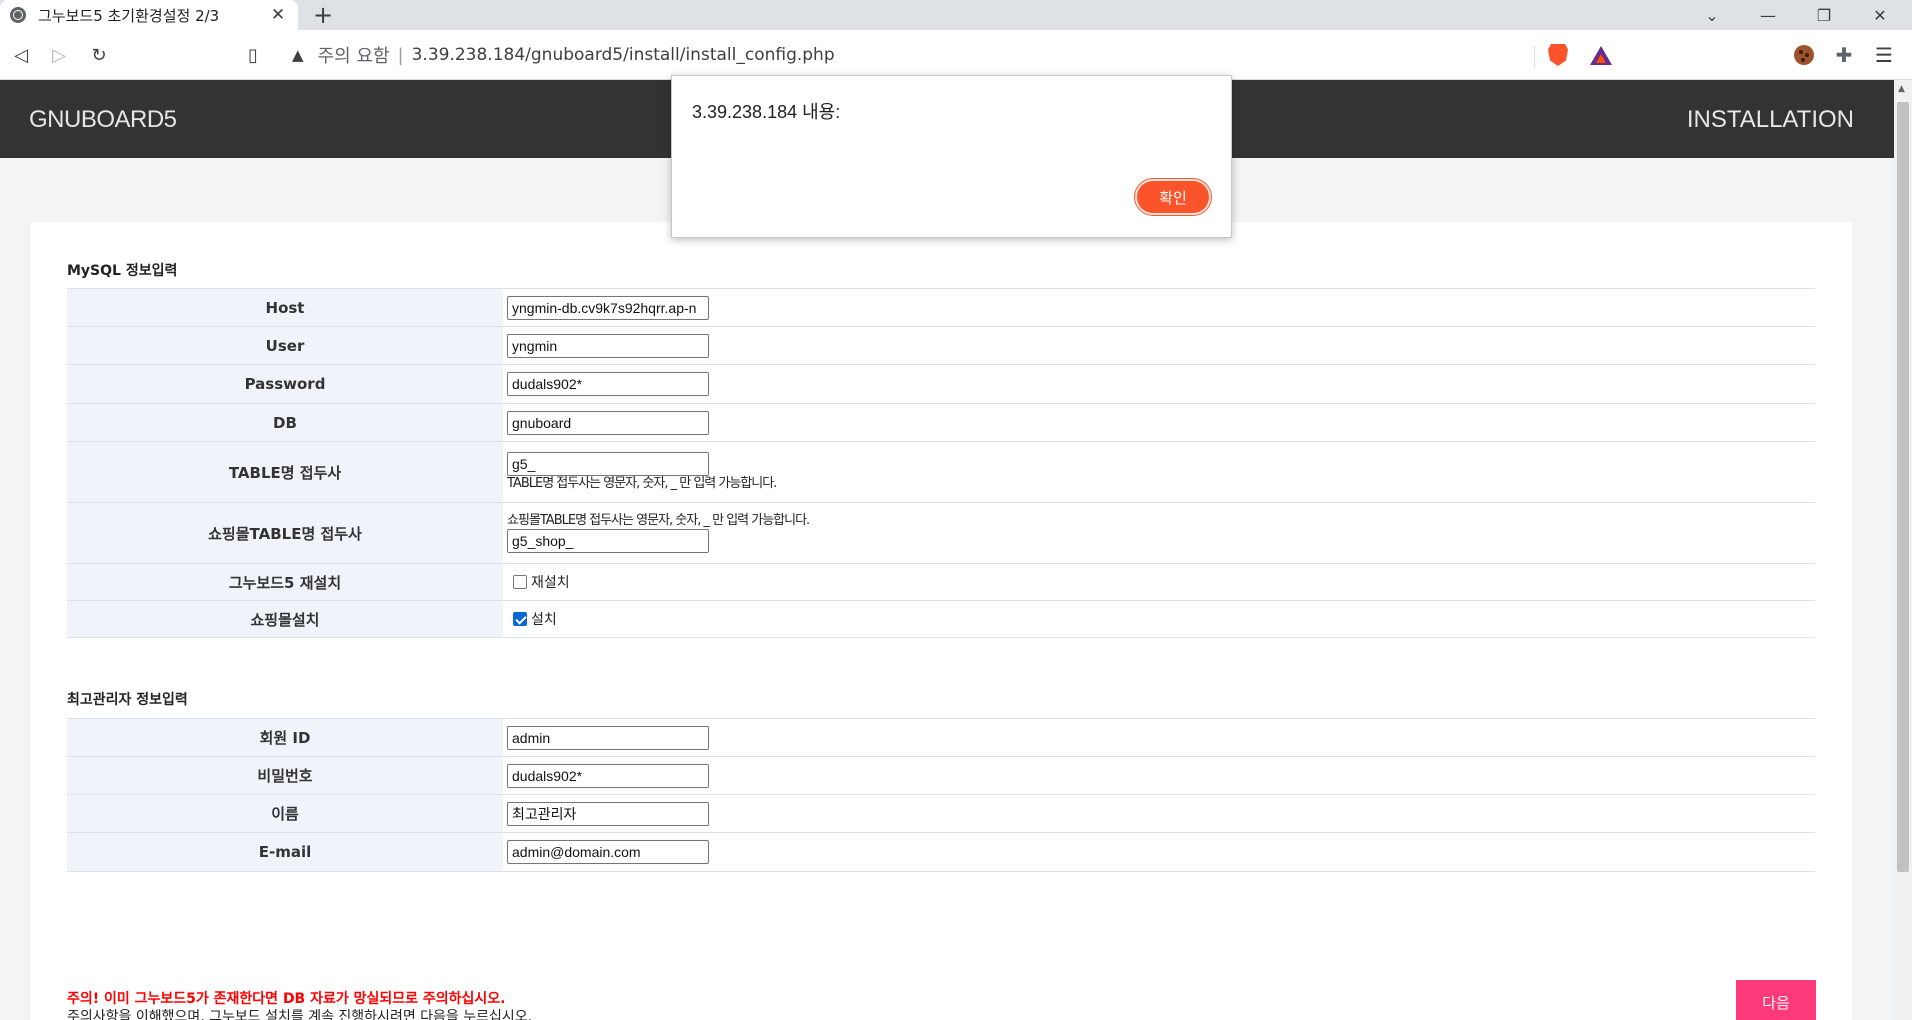 The width and height of the screenshot is (1912, 1020). I want to click on admin-password-label: 비밀번호, so click(285, 775).